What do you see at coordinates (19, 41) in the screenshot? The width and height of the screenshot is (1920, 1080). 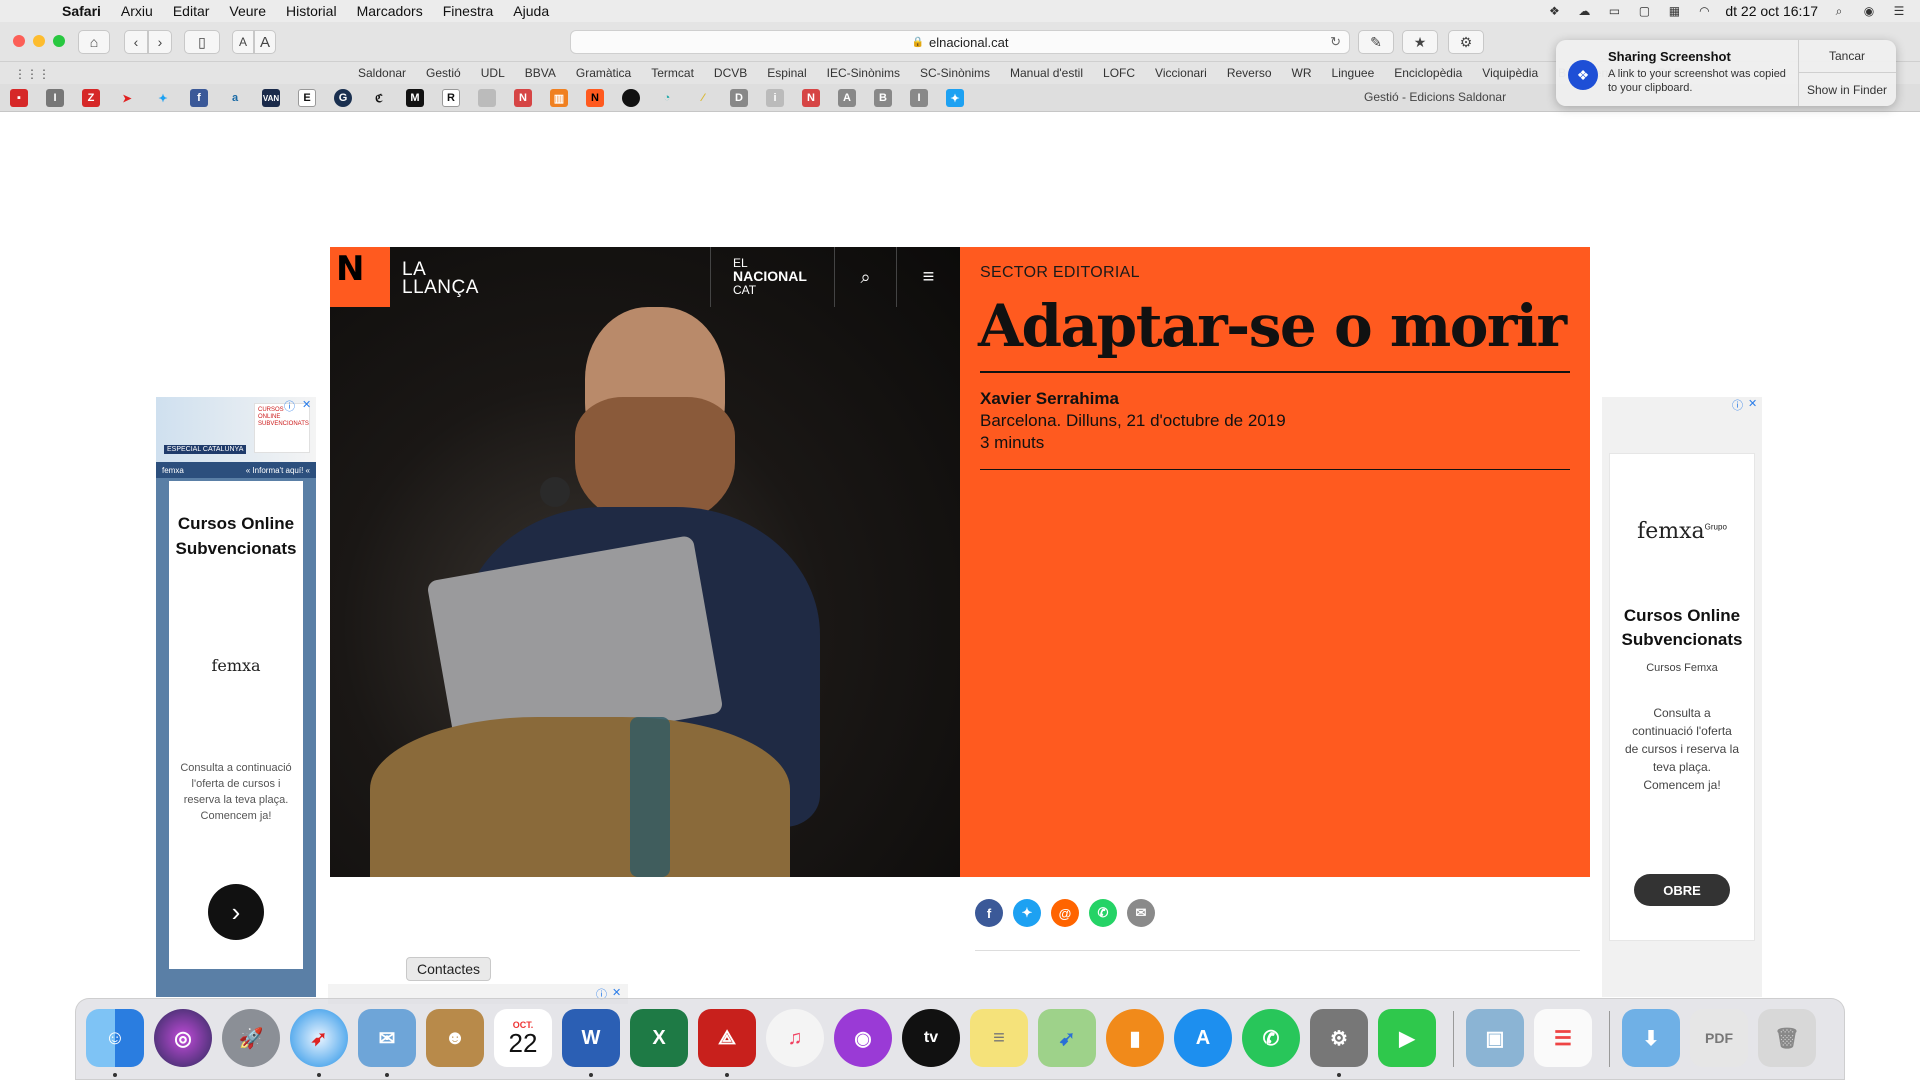 I see `close-window-button` at bounding box center [19, 41].